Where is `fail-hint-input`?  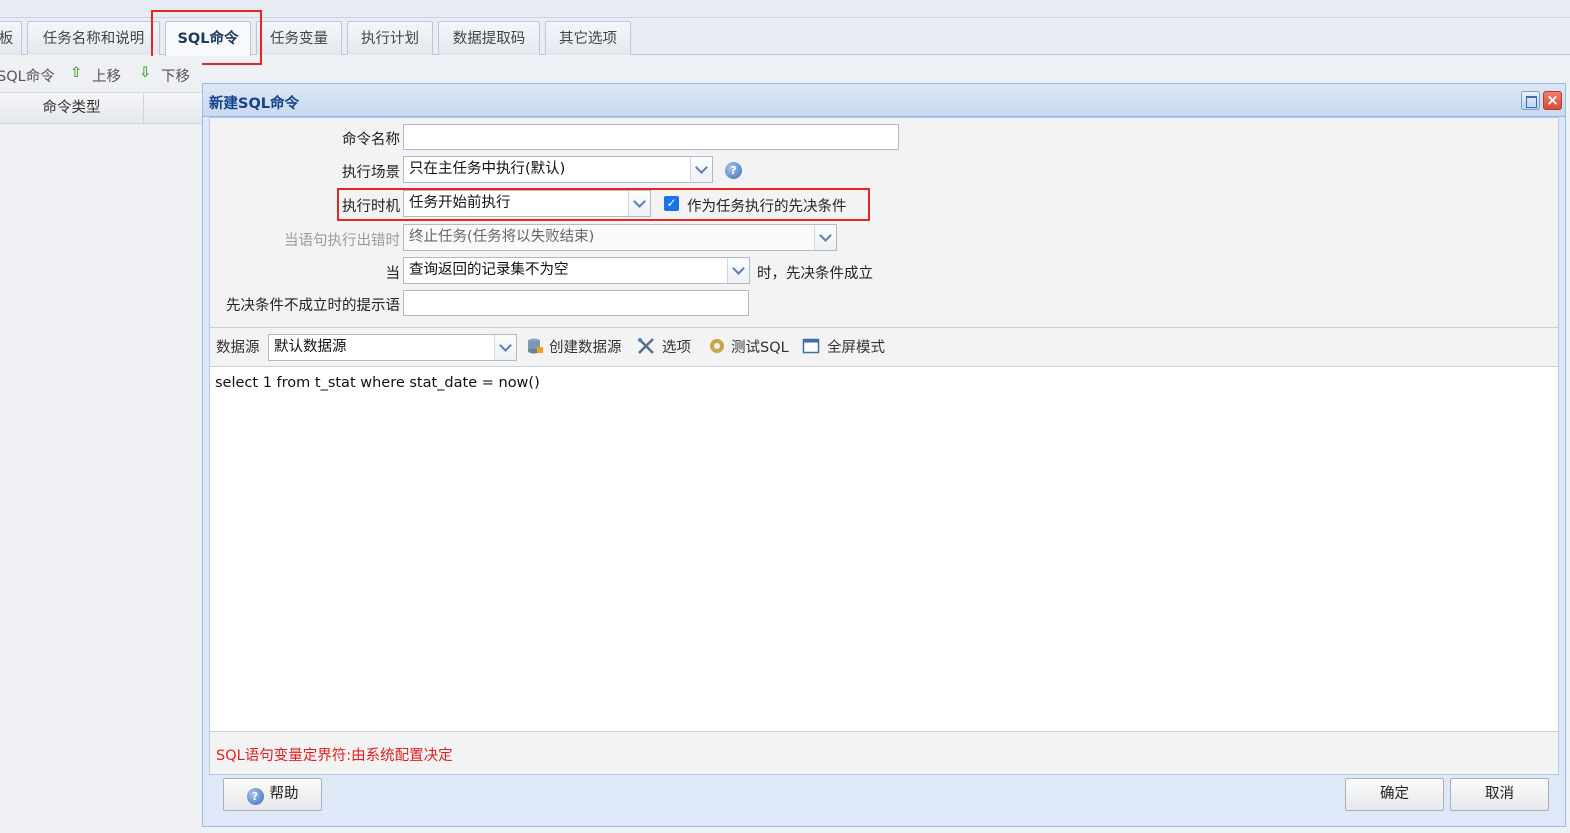
fail-hint-input is located at coordinates (576, 303).